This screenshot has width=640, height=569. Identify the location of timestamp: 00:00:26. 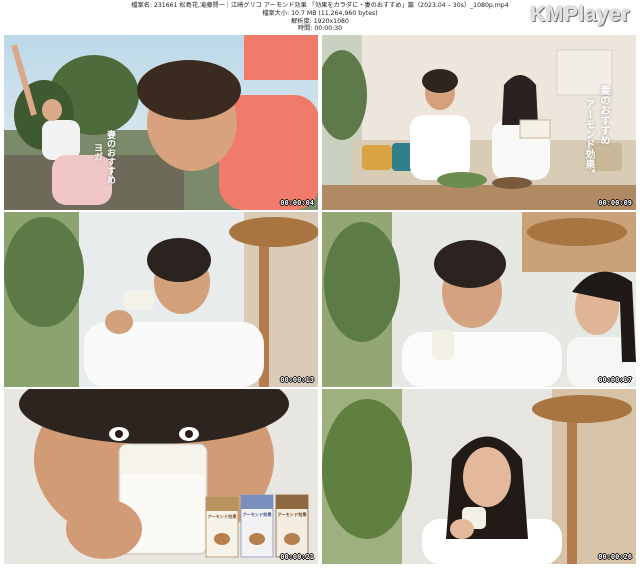
(615, 557).